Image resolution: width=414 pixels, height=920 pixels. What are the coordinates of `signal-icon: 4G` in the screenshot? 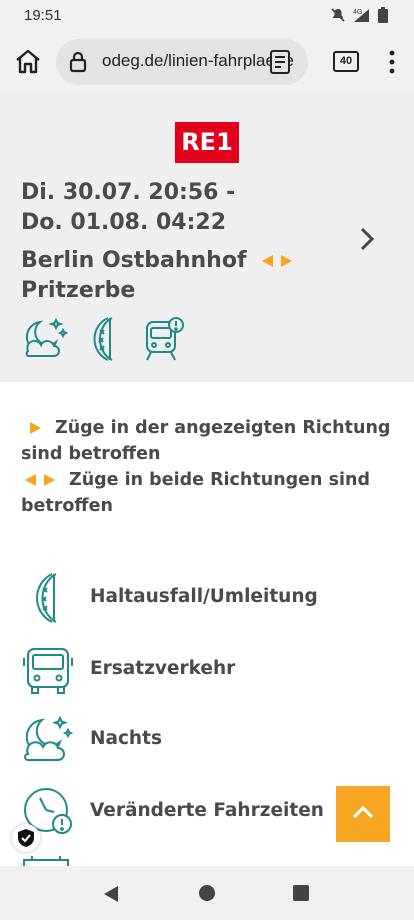 It's located at (361, 15).